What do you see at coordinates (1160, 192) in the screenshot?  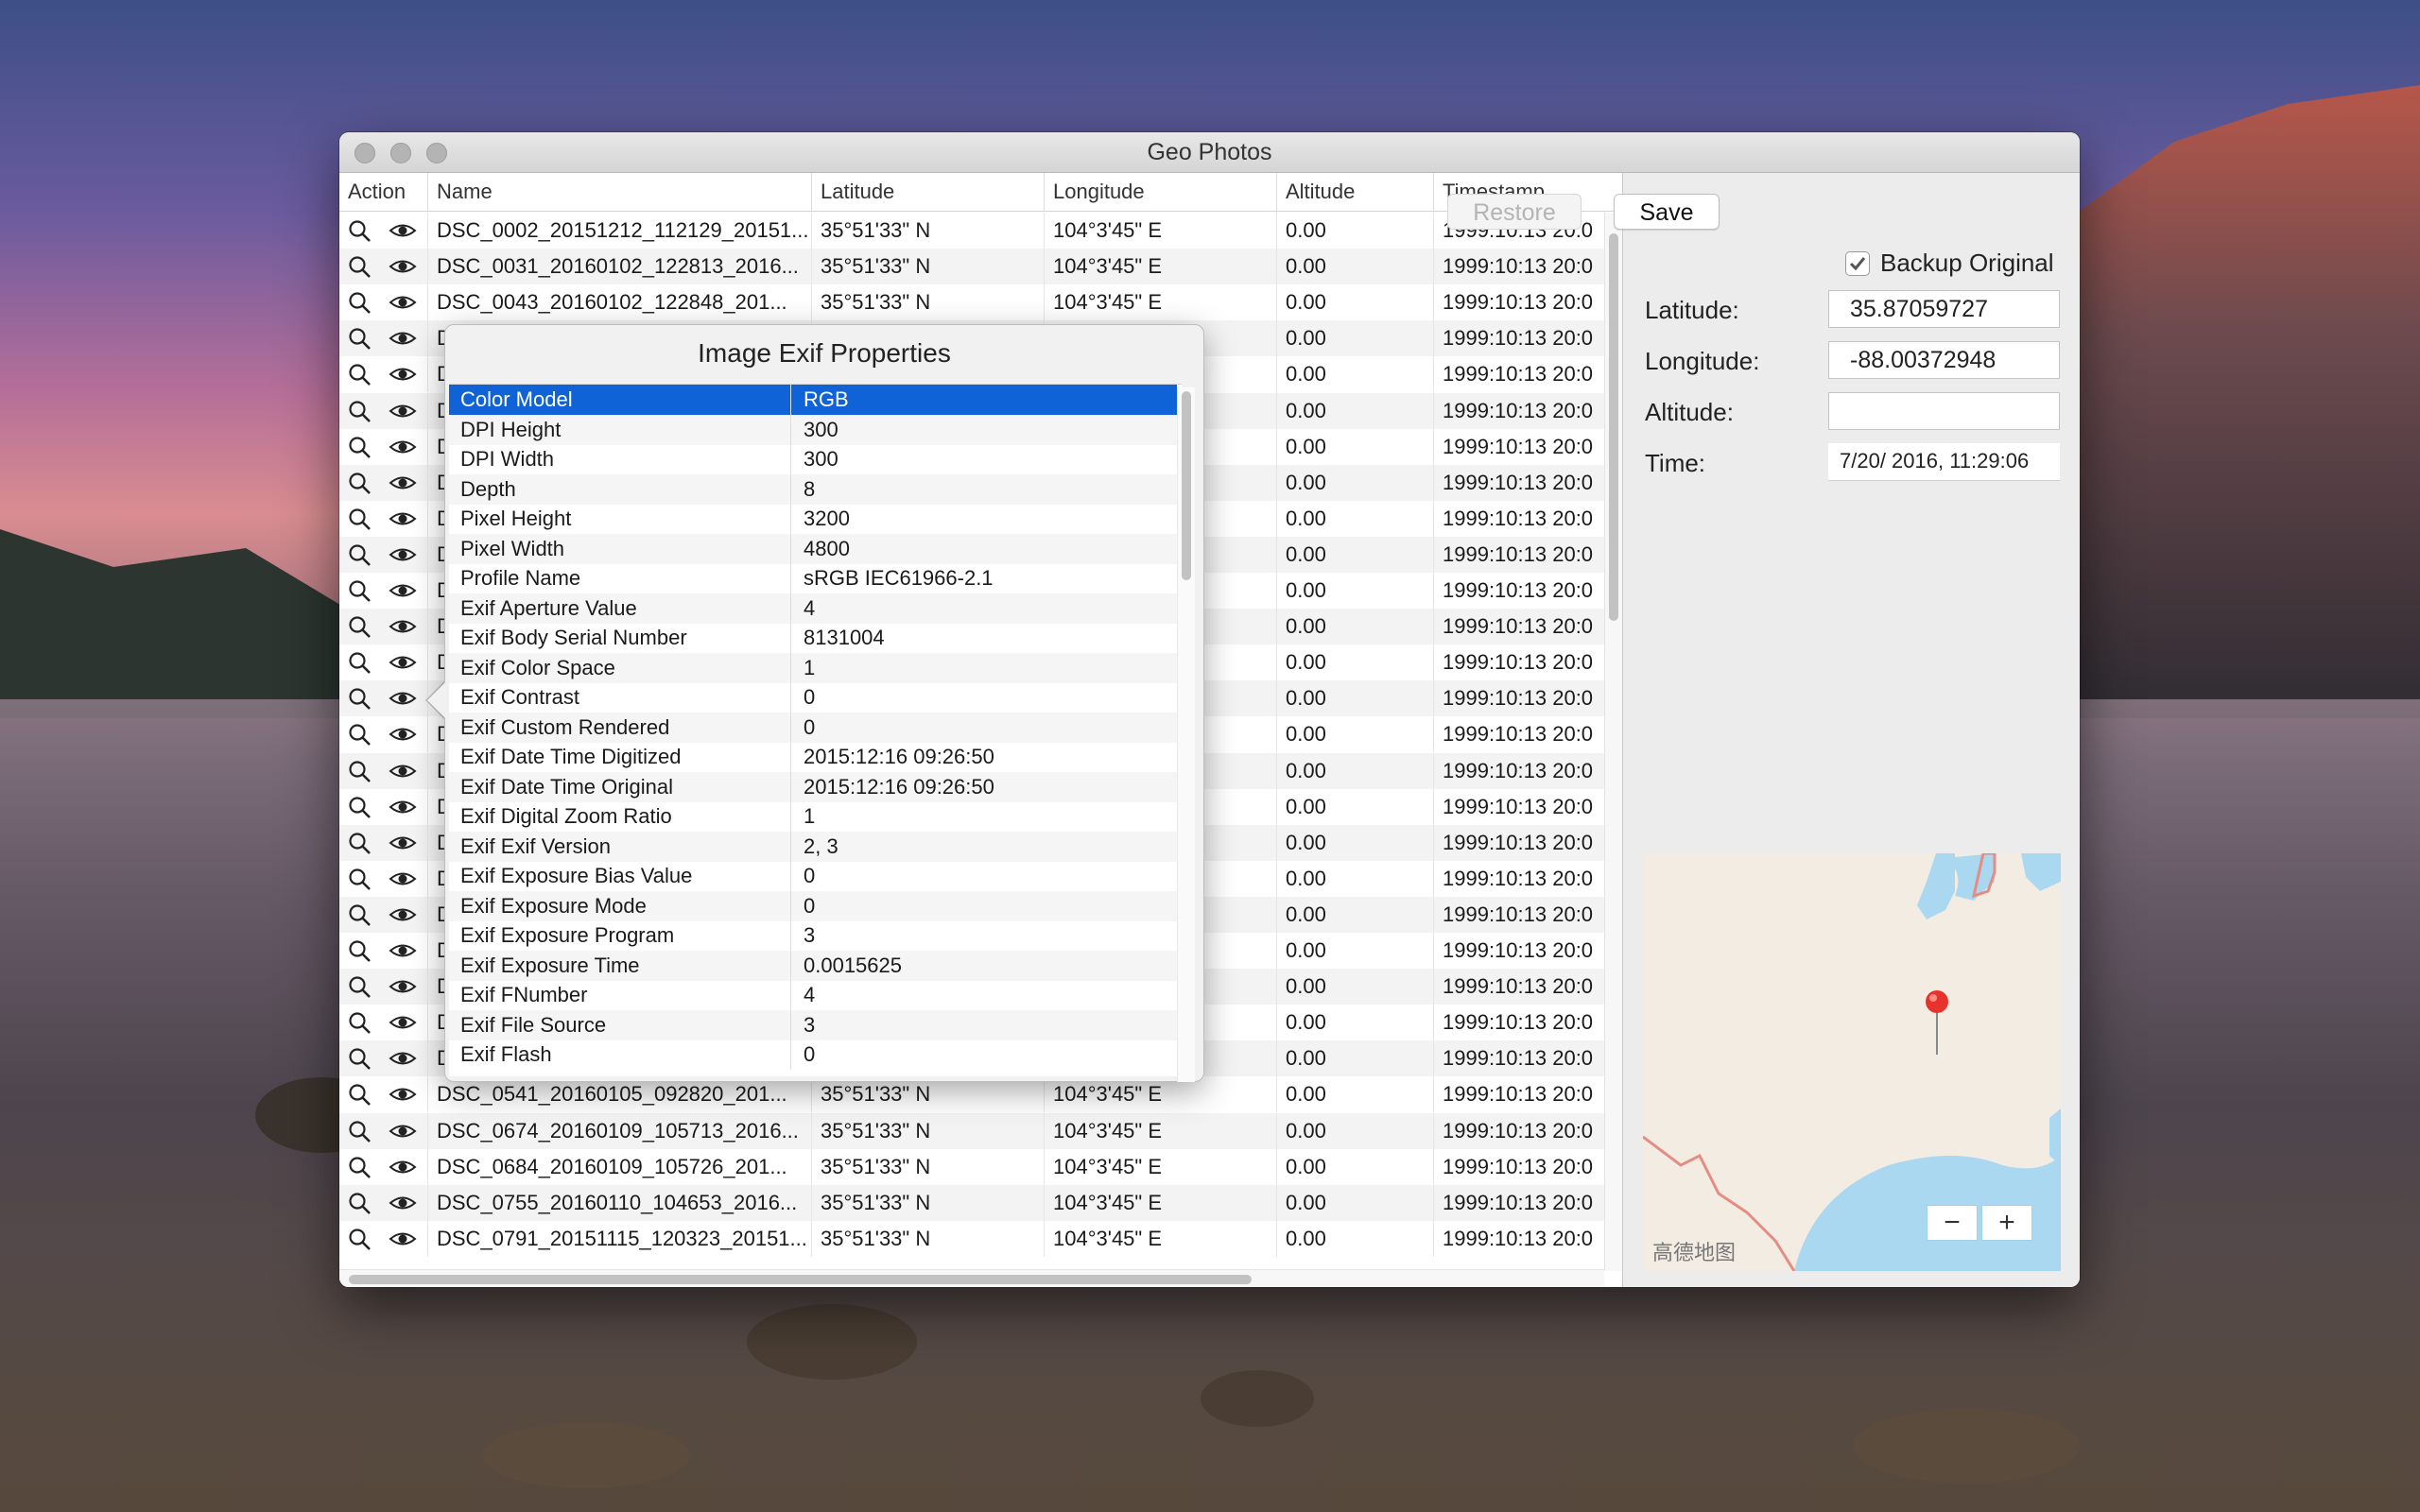 I see `column-header-longitude: Longitude` at bounding box center [1160, 192].